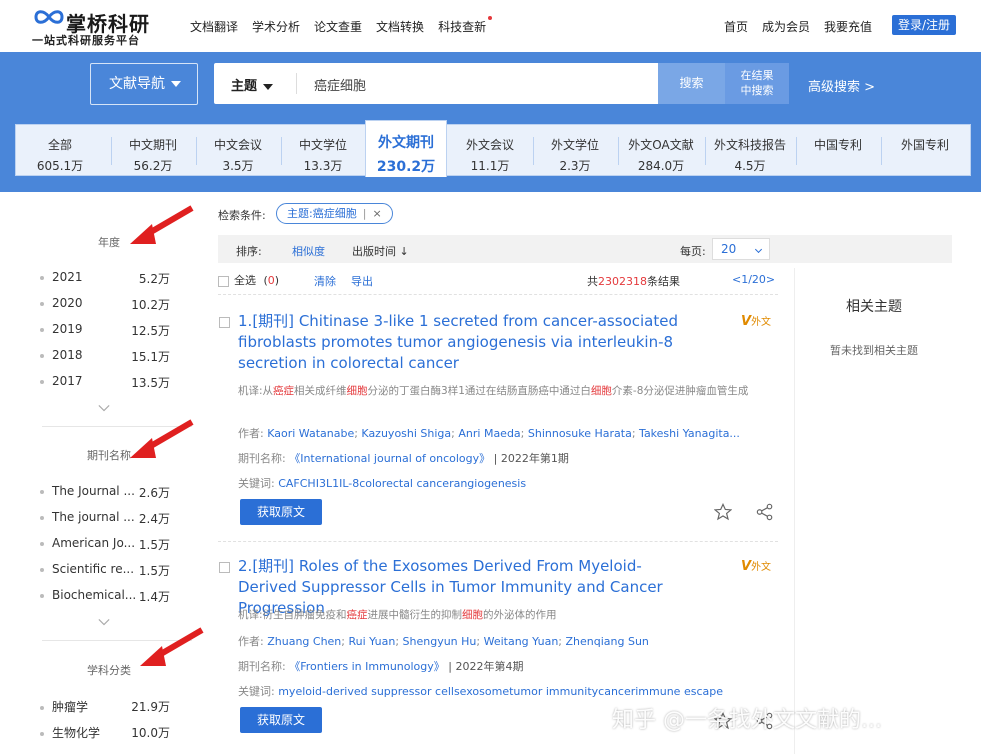 This screenshot has height=754, width=981. I want to click on sort-label: 排序:, so click(249, 251).